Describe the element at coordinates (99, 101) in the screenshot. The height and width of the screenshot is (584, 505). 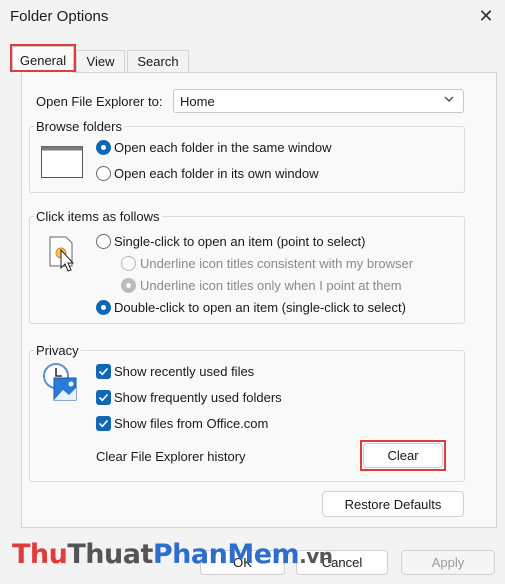
I see `open-explorer-label: Open File Explorer to:` at that location.